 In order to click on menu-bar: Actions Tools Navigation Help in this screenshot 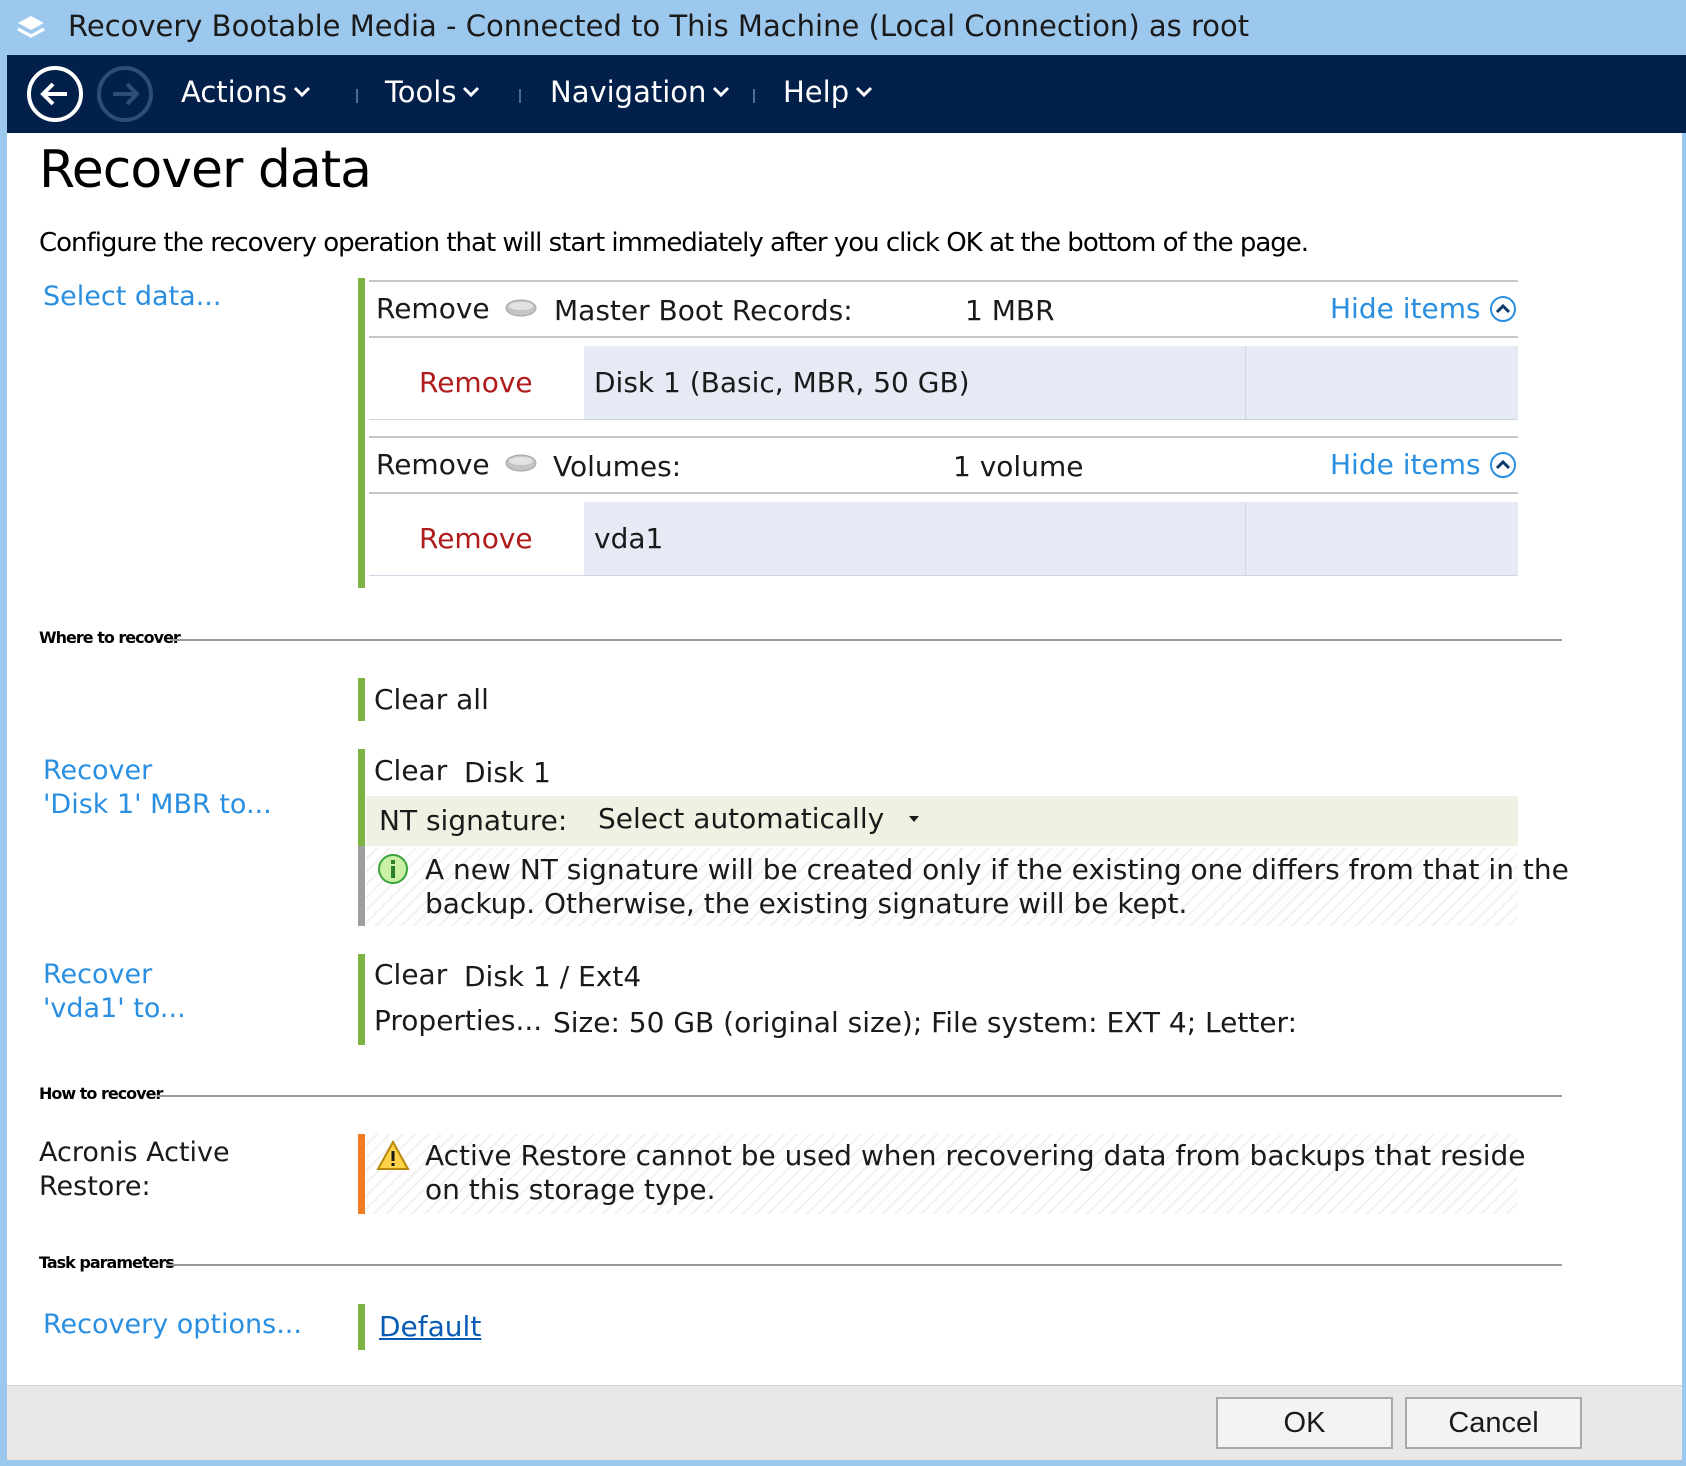, I will do `click(846, 94)`.